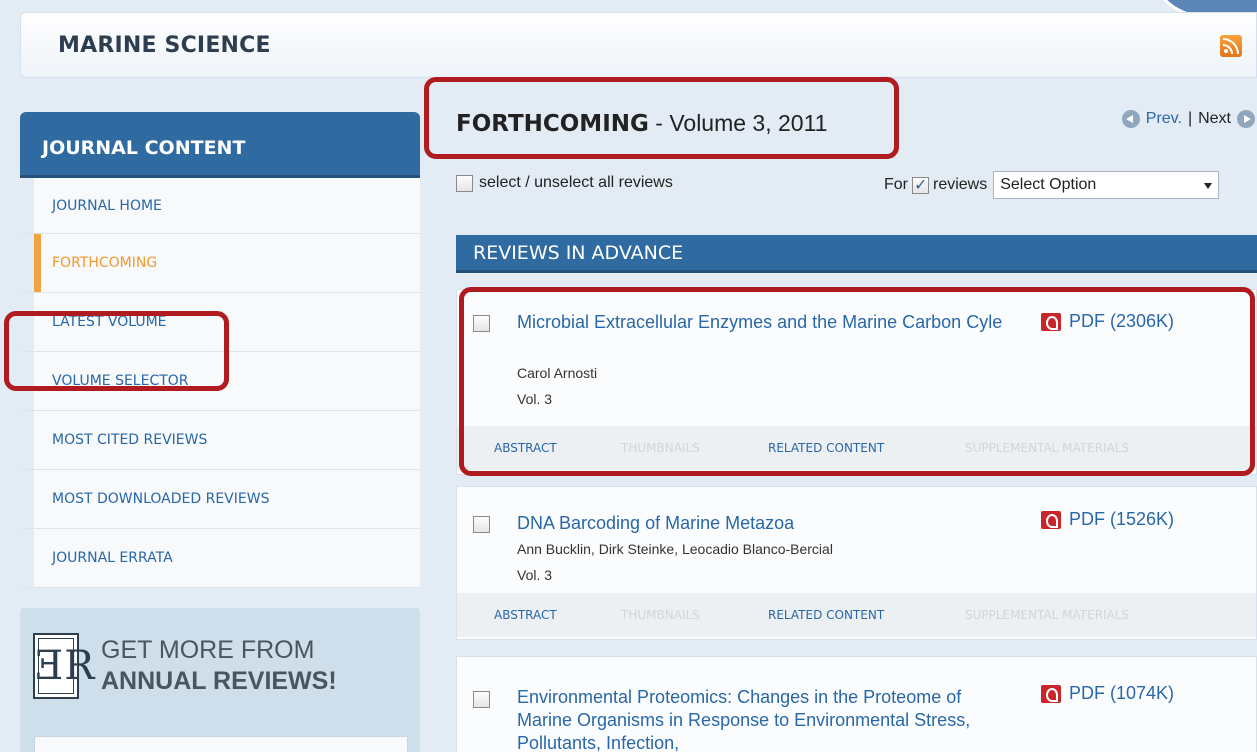  I want to click on promo-box, so click(221, 744).